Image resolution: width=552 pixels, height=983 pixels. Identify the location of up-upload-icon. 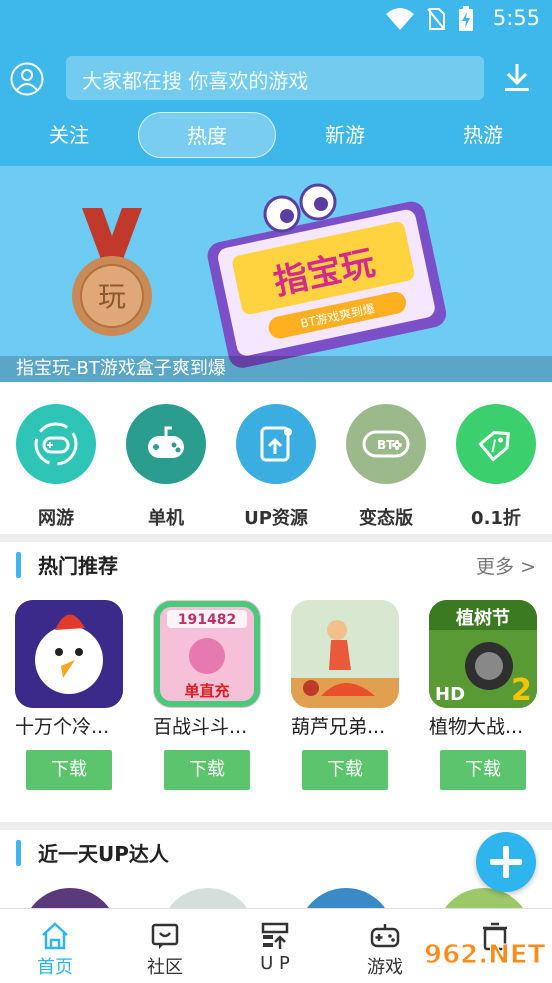
(275, 935).